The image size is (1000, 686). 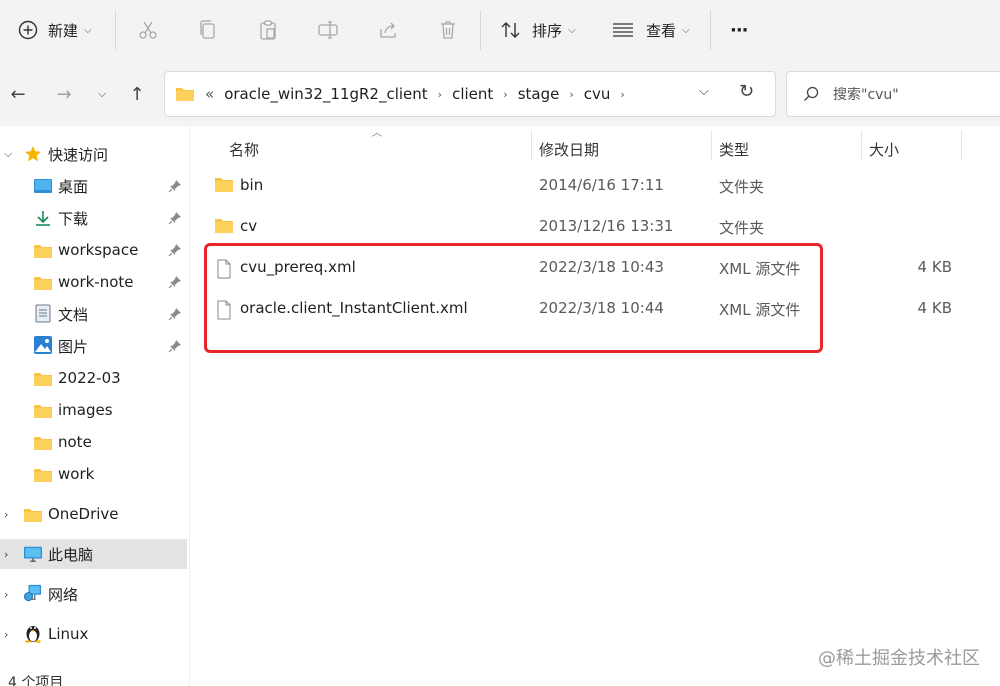 I want to click on up-button: ↑, so click(x=137, y=94).